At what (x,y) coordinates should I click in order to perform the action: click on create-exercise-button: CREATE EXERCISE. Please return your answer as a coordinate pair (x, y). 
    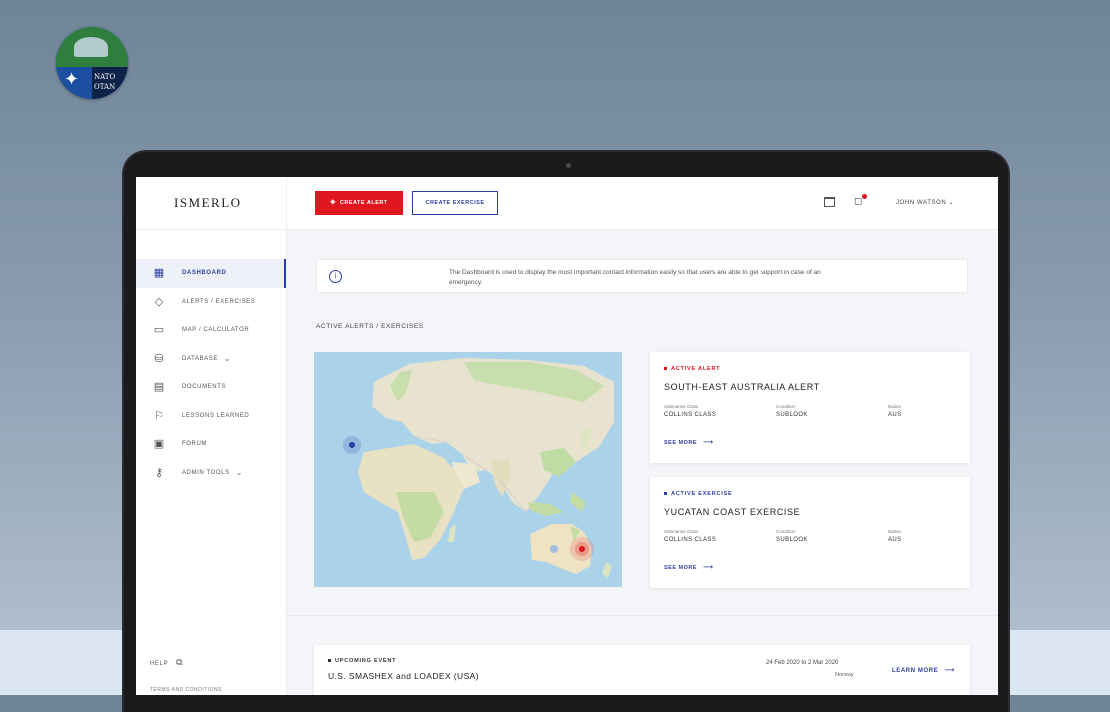
    Looking at the image, I should click on (455, 203).